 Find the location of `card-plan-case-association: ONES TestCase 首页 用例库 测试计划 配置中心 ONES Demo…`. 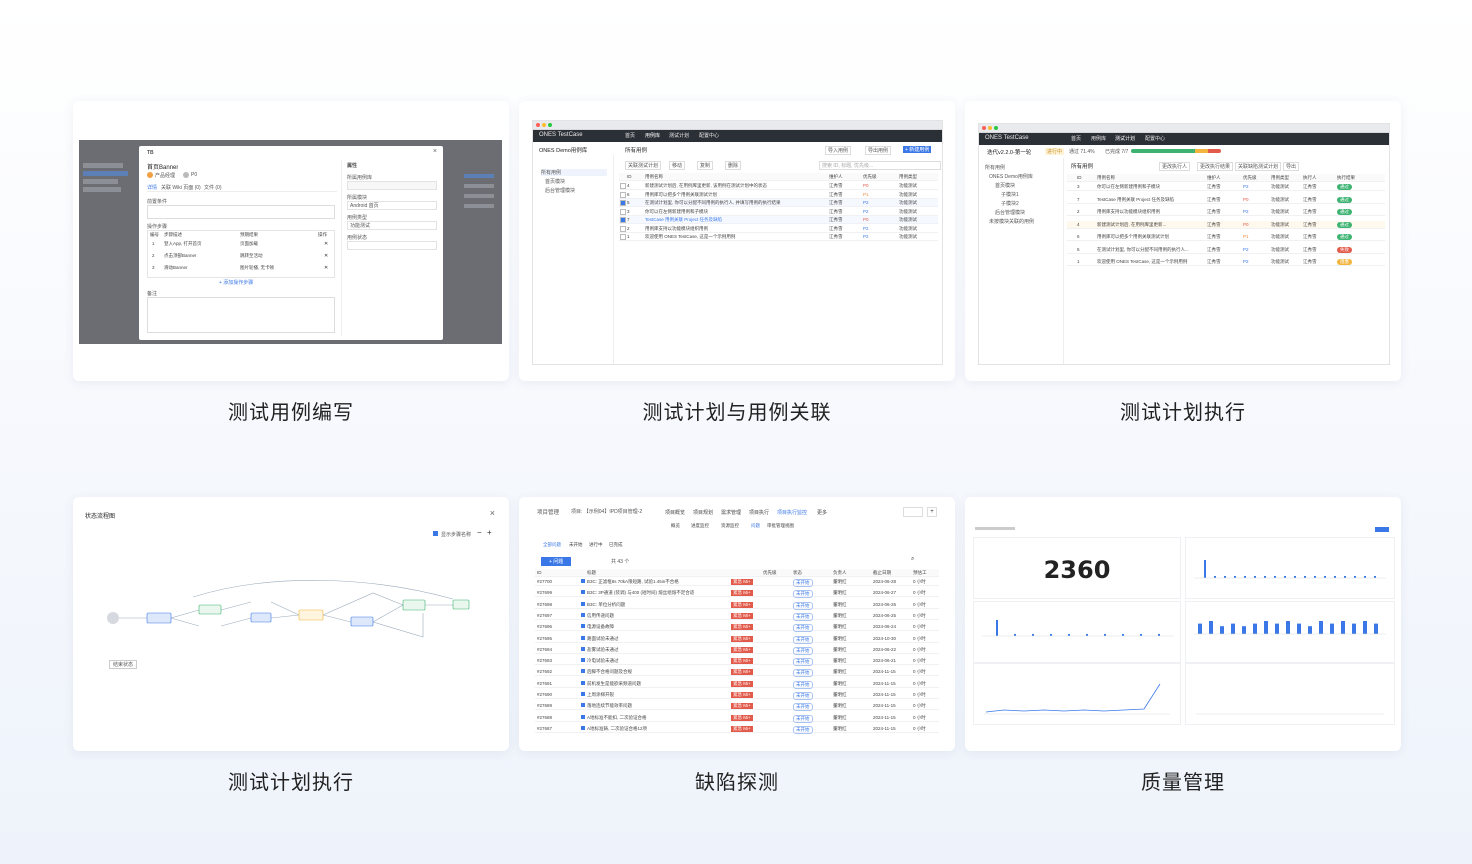

card-plan-case-association: ONES TestCase 首页 用例库 测试计划 配置中心 ONES Demo… is located at coordinates (737, 241).